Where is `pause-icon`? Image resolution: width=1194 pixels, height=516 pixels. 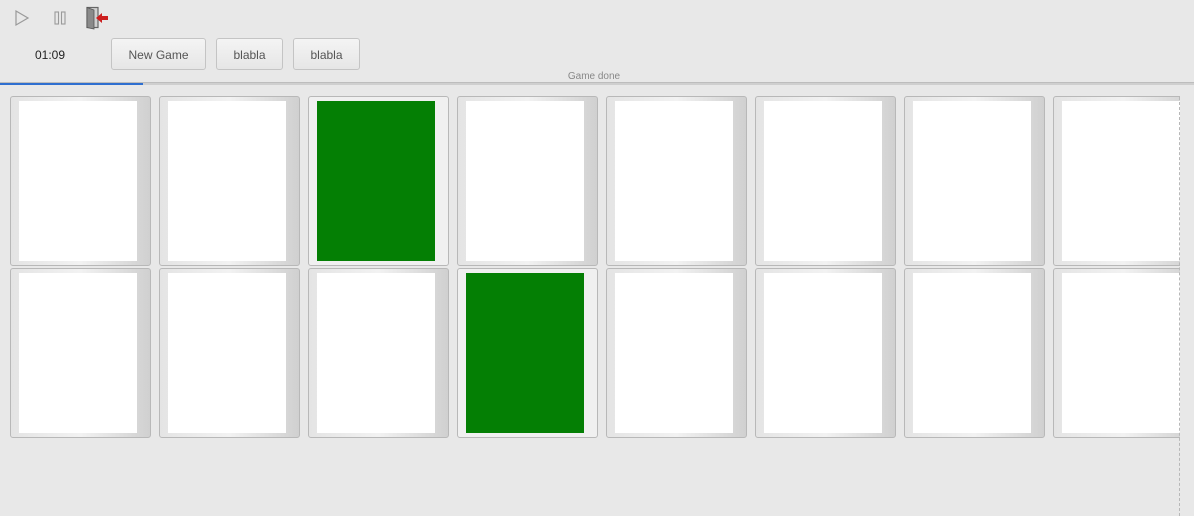 pause-icon is located at coordinates (60, 18).